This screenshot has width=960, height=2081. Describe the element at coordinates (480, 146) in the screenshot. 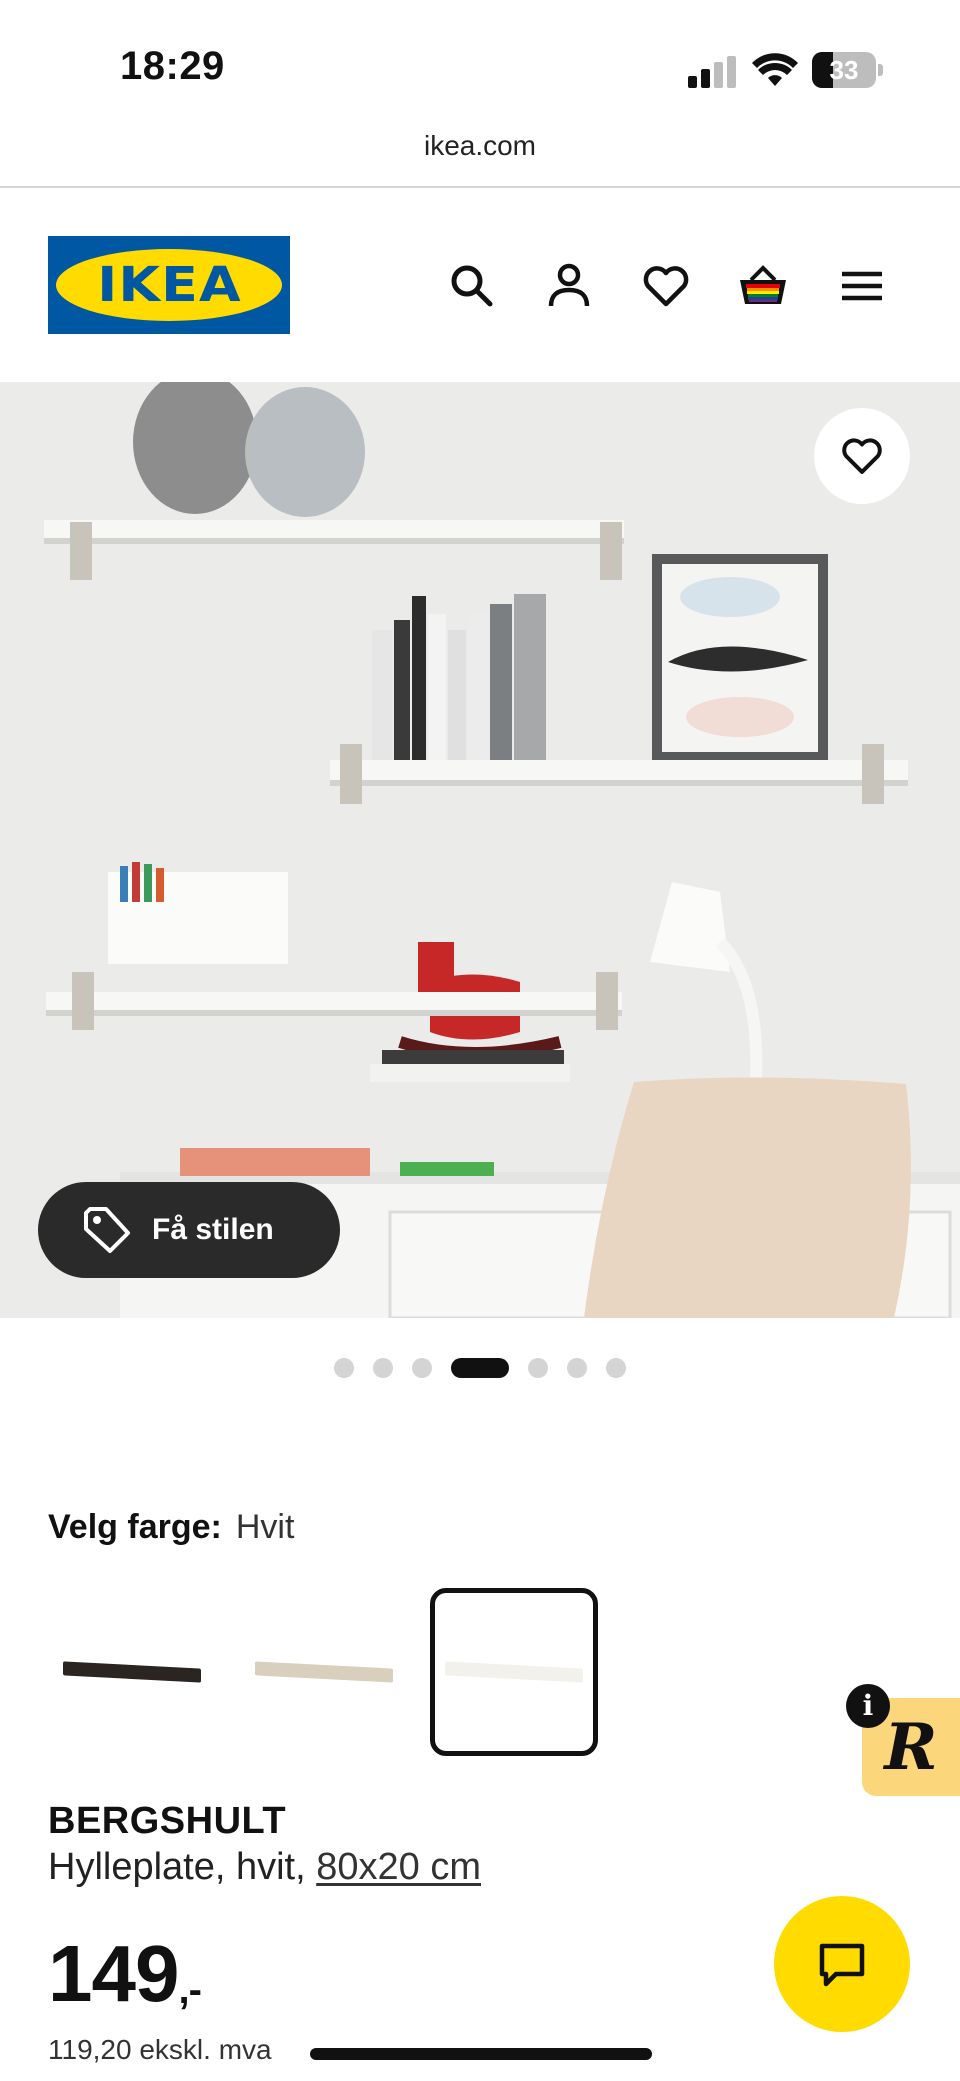

I see `url-text: ikea.com` at that location.